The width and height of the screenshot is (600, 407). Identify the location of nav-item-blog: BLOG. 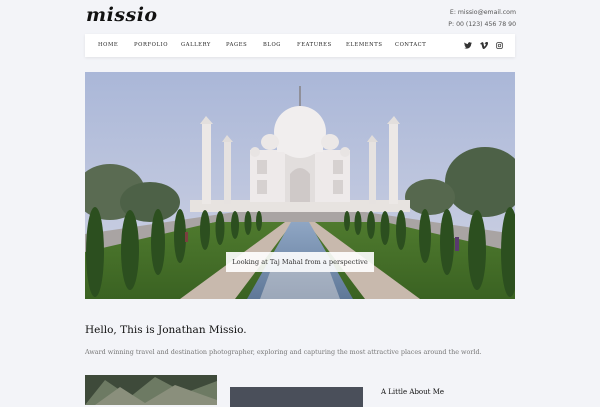
(272, 45).